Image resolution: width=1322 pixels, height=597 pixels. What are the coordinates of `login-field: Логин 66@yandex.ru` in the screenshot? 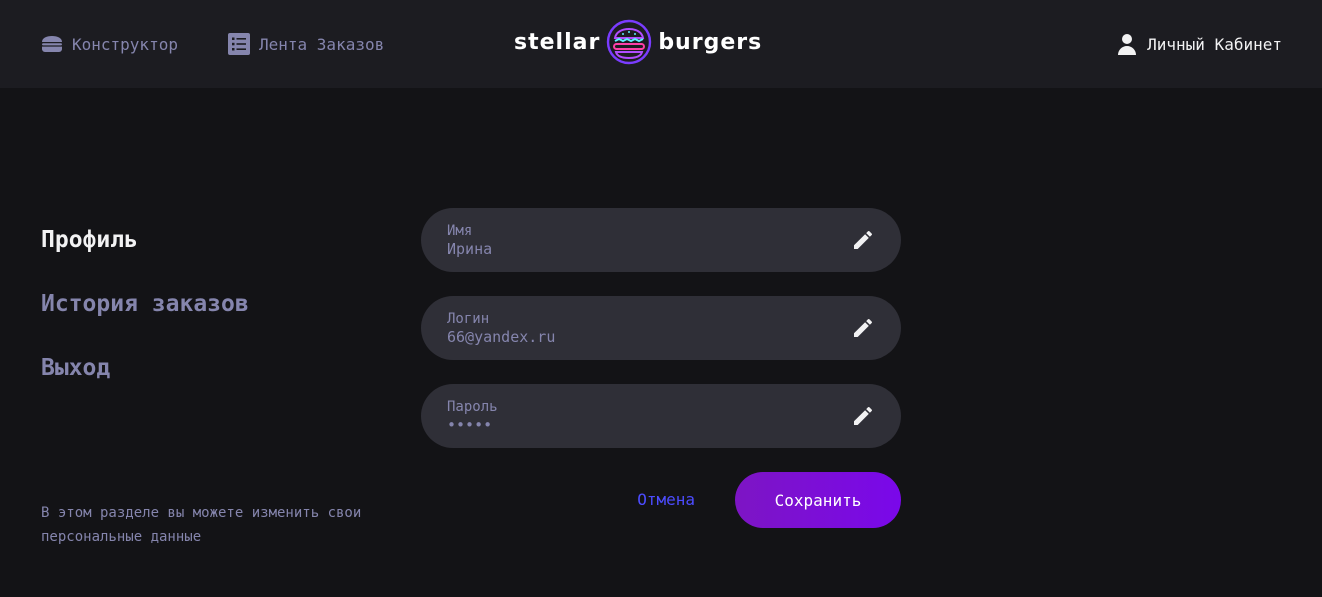 It's located at (661, 328).